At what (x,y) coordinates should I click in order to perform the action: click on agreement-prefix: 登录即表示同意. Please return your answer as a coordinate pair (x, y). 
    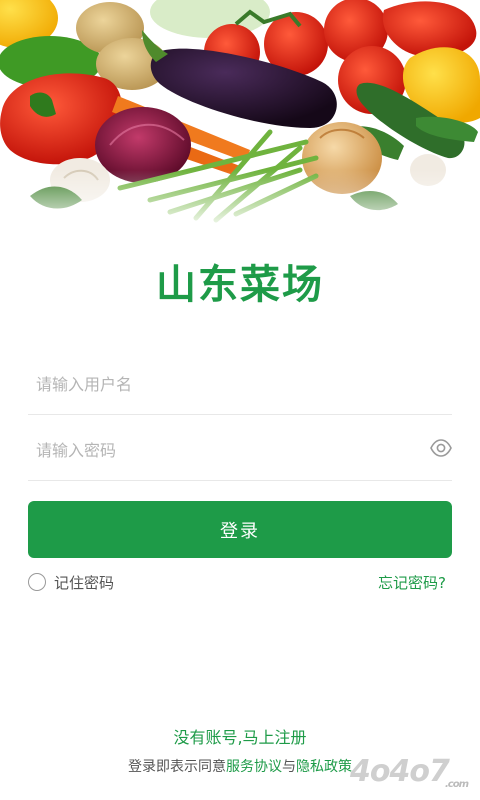
    Looking at the image, I should click on (177, 767).